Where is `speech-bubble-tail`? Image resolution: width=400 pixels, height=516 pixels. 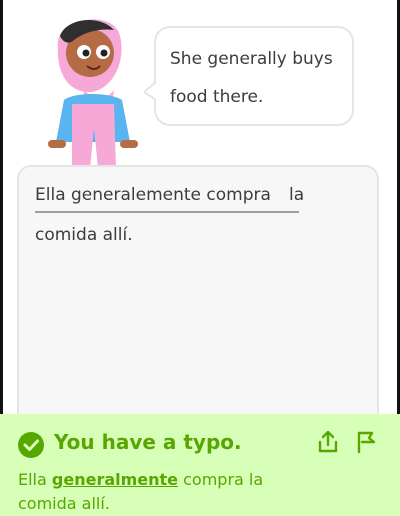 speech-bubble-tail is located at coordinates (150, 91).